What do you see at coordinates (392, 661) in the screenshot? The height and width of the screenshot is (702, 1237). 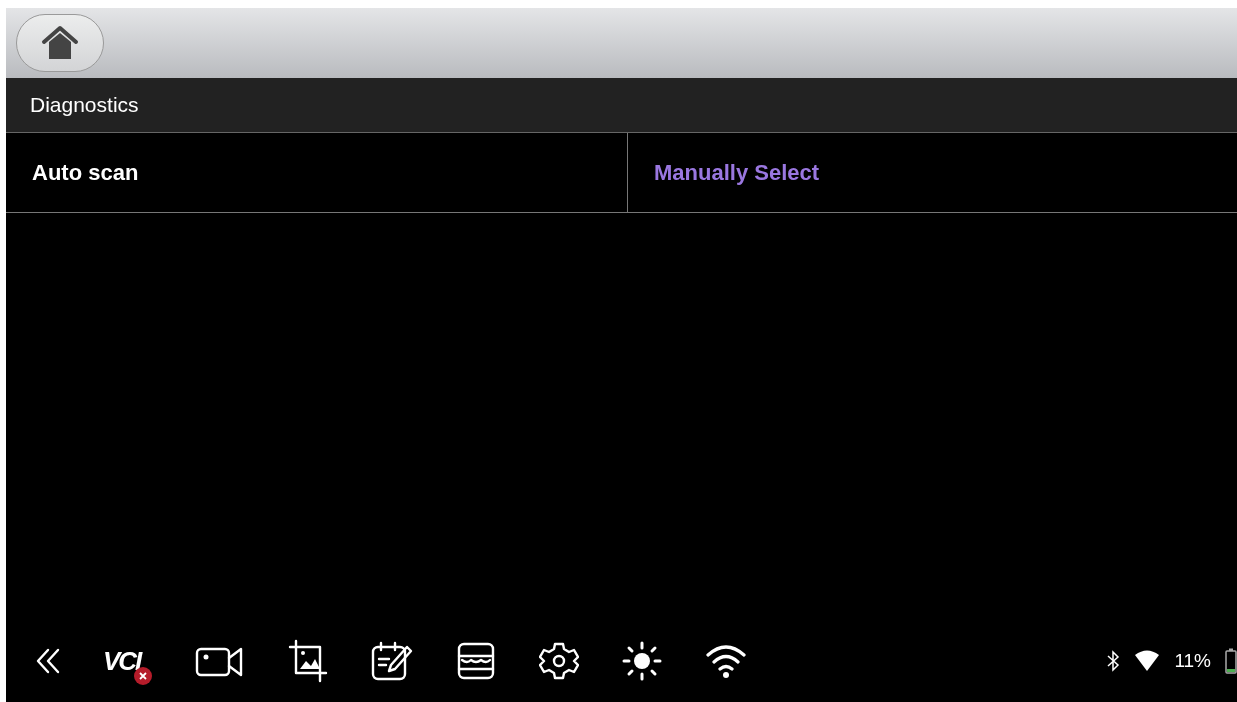 I see `note-edit-icon` at bounding box center [392, 661].